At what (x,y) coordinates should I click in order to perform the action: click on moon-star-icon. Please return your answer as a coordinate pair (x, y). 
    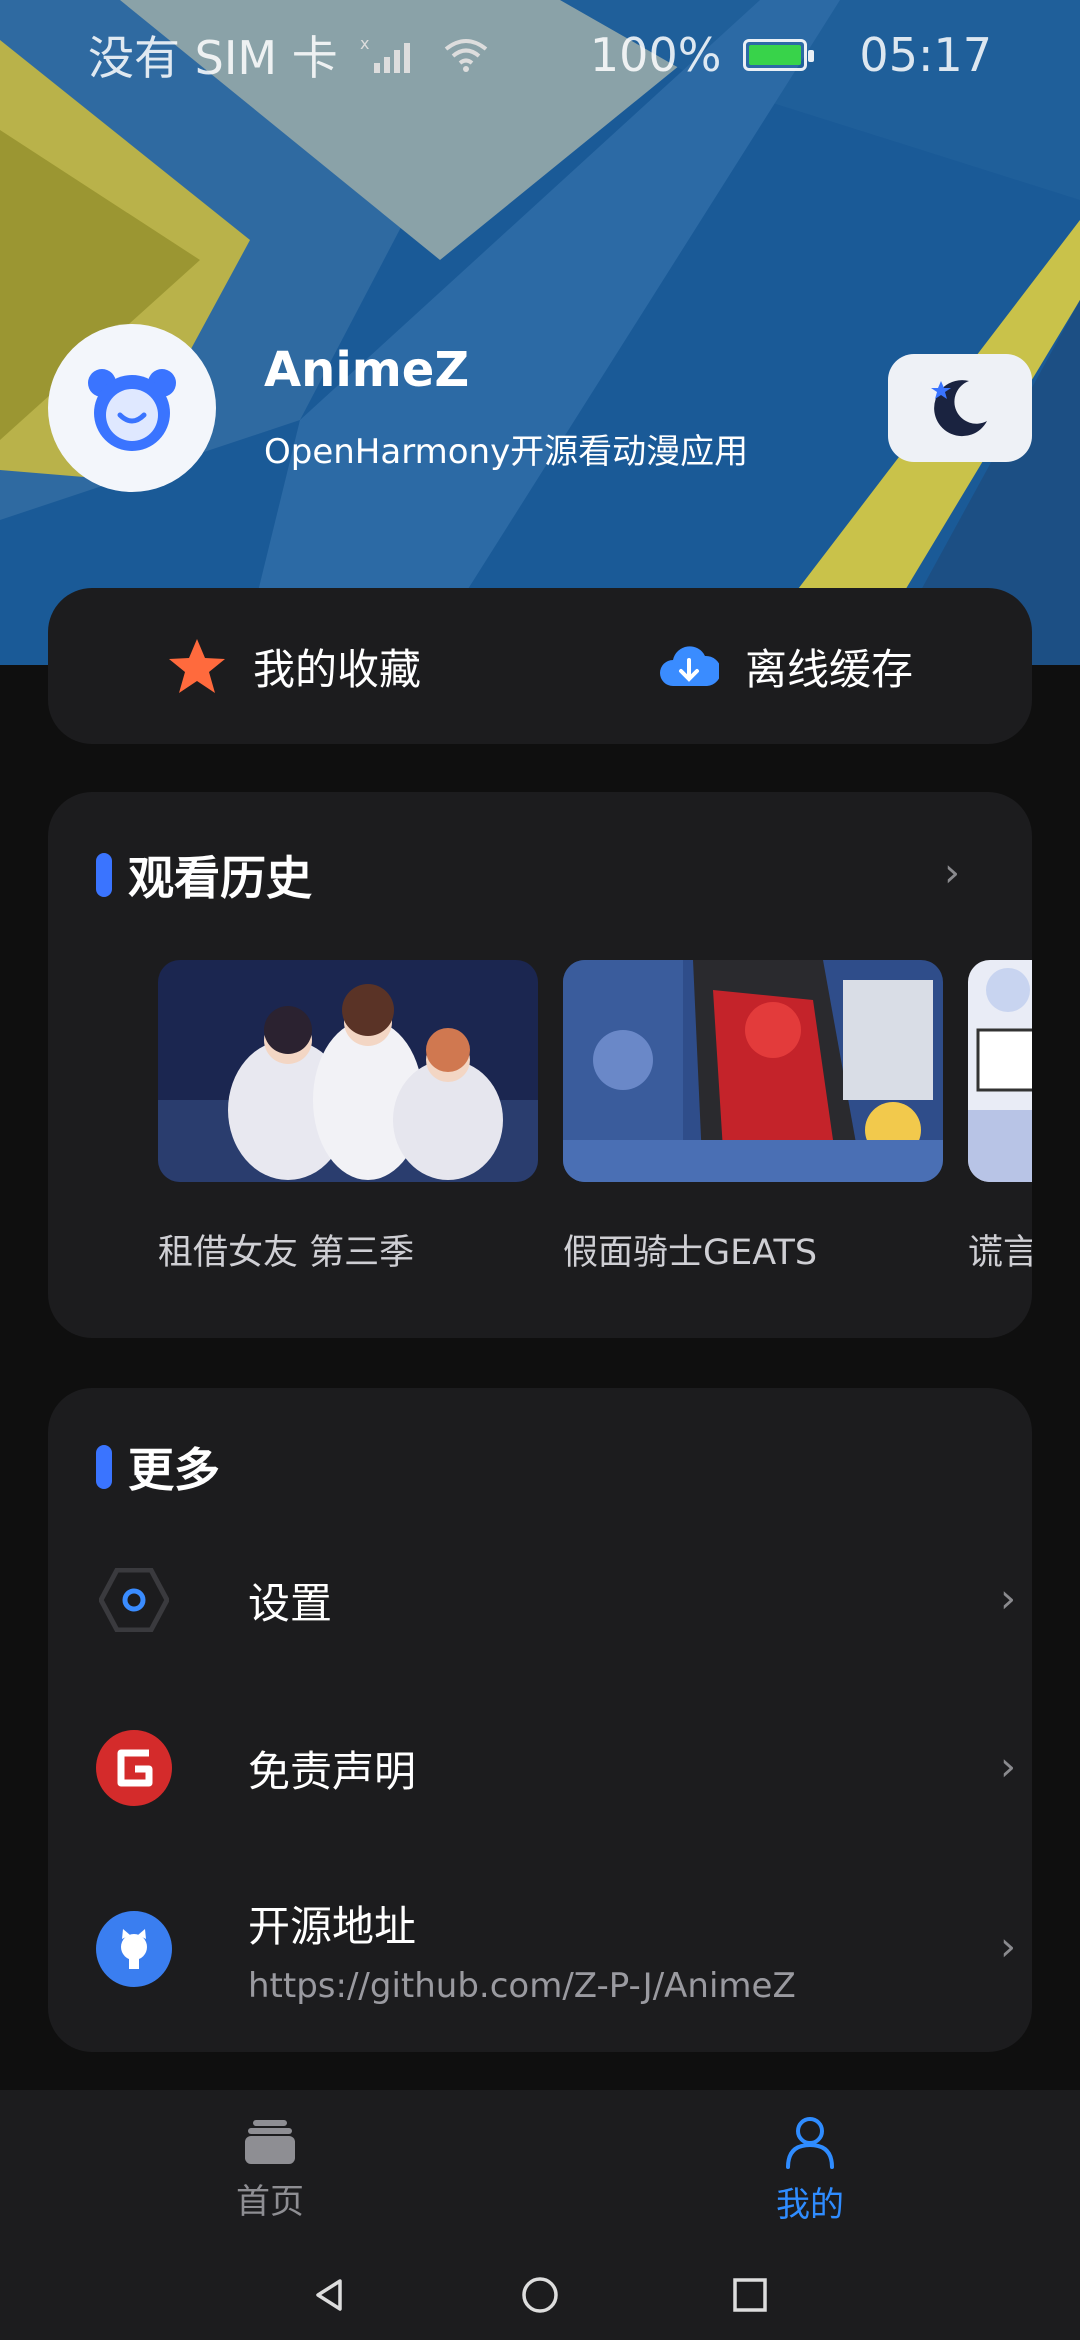
    Looking at the image, I should click on (959, 408).